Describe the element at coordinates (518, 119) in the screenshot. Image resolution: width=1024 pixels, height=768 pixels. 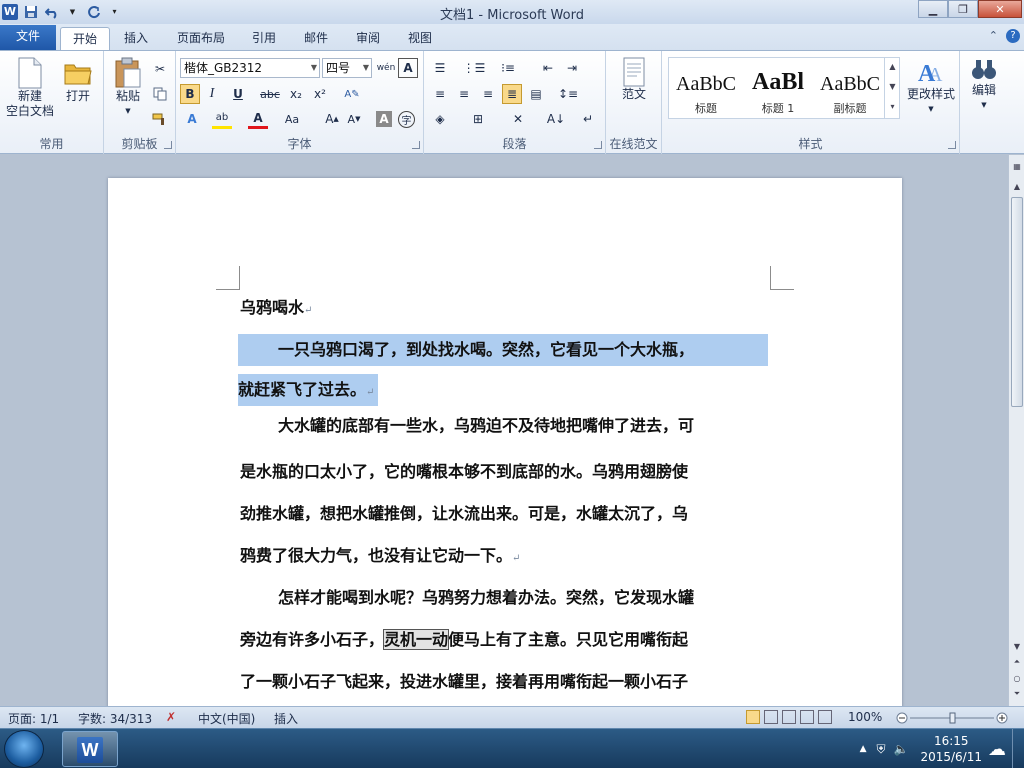
I see `chinese-layout-icon: ✕` at that location.